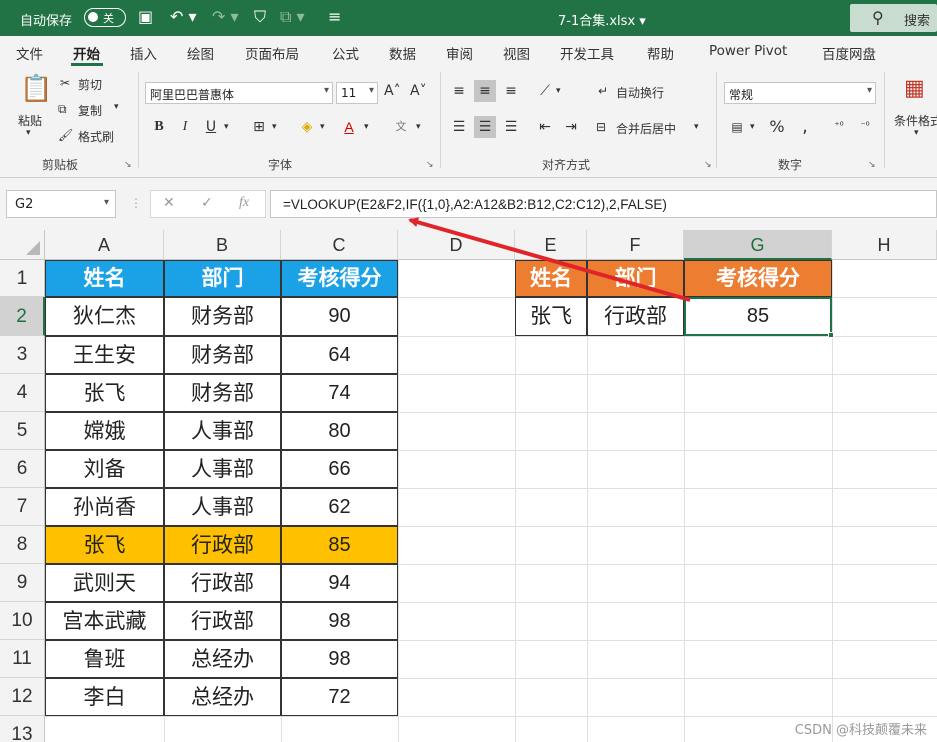 This screenshot has width=937, height=742. Describe the element at coordinates (30, 120) in the screenshot. I see `paste-button: 粘贴` at that location.